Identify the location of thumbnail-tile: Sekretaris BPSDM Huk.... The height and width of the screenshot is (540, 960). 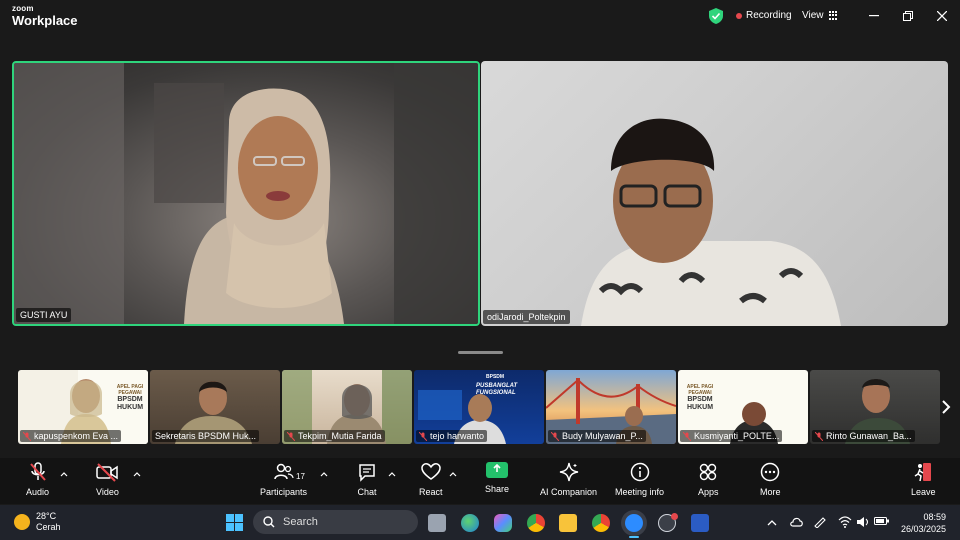
(215, 407).